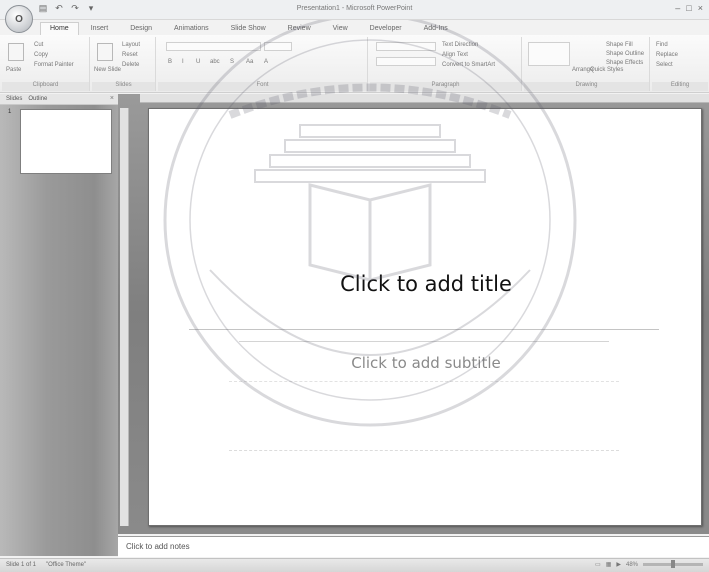 This screenshot has width=709, height=572. I want to click on text-direction-button: Text Direction, so click(460, 45).